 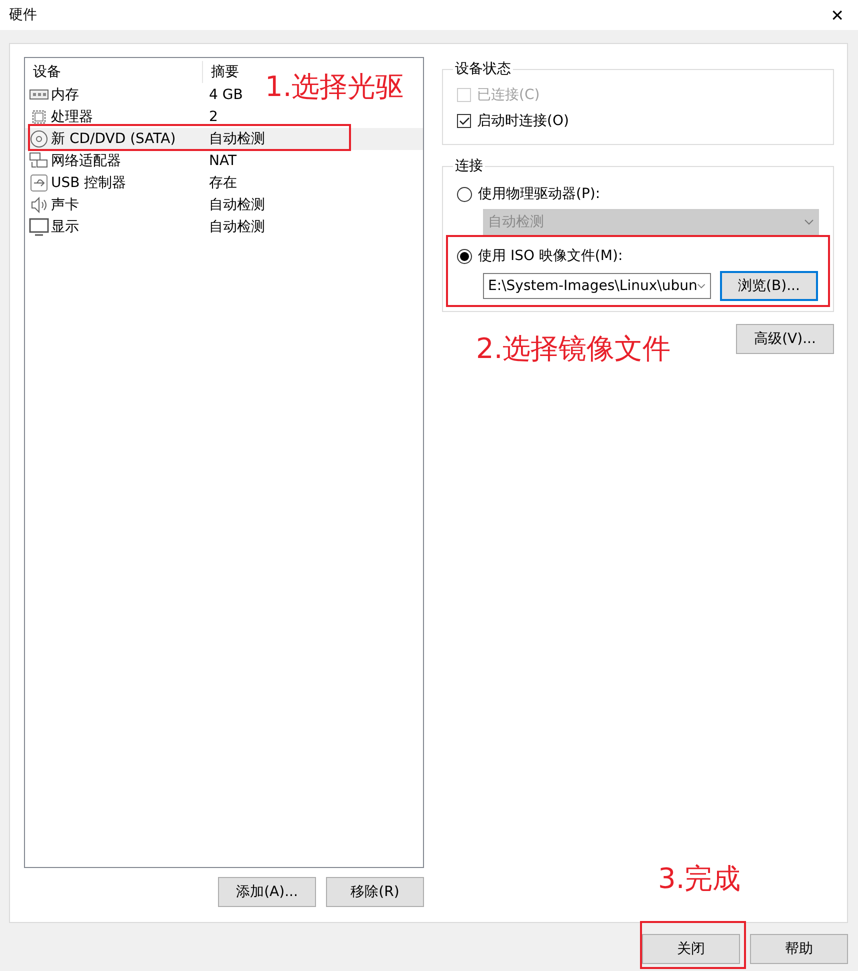 What do you see at coordinates (39, 183) in the screenshot?
I see `usb-icon` at bounding box center [39, 183].